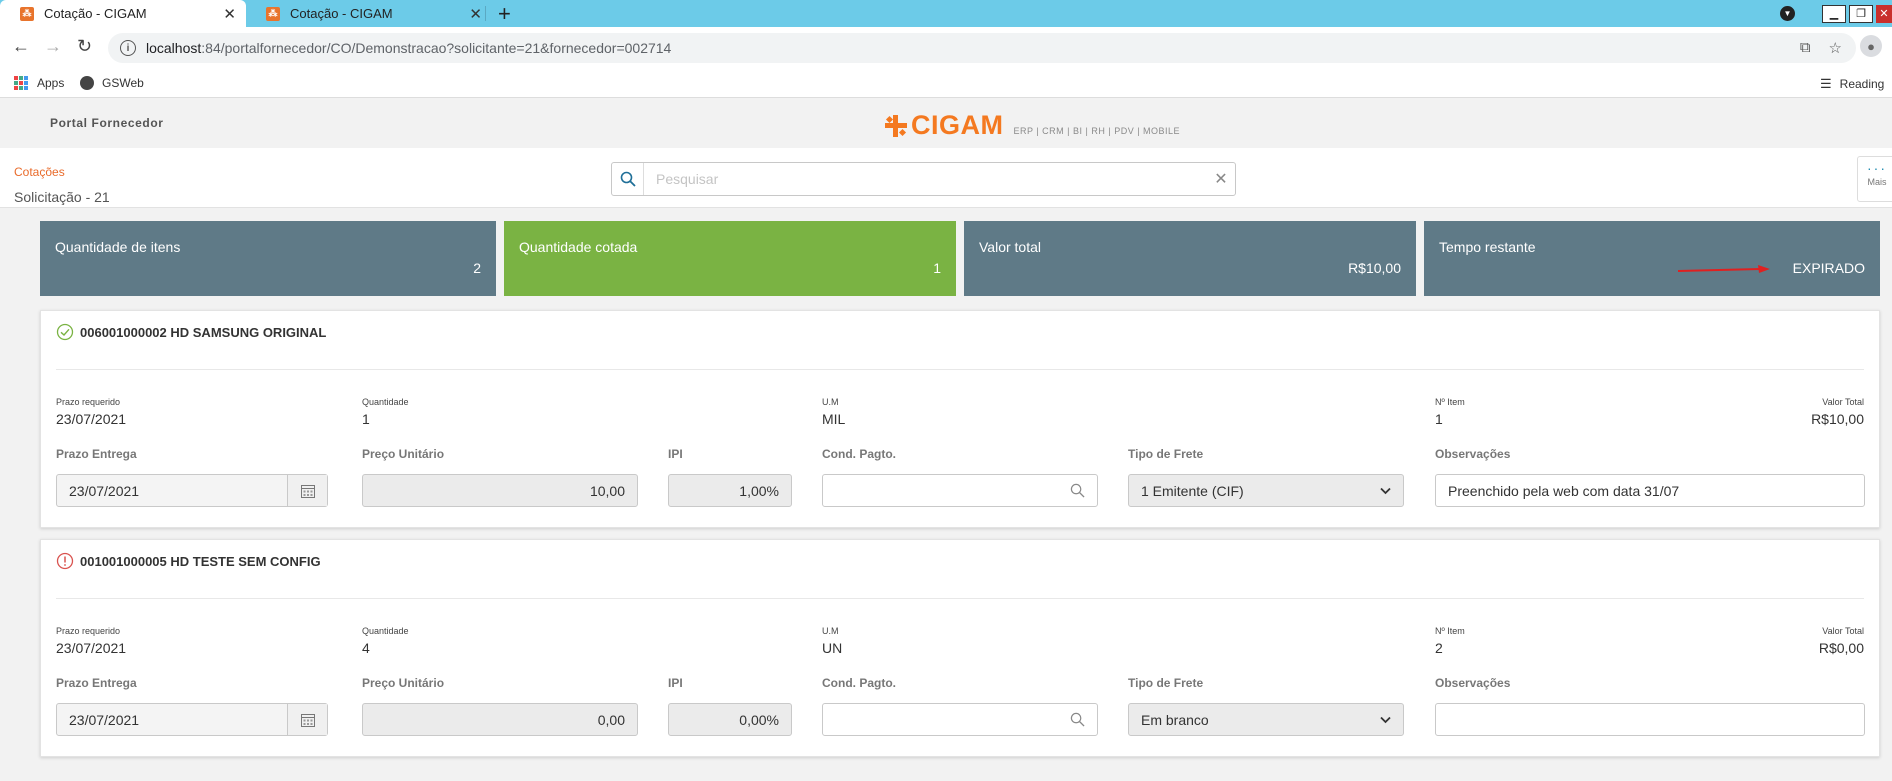 The height and width of the screenshot is (781, 1892). Describe the element at coordinates (1852, 84) in the screenshot. I see `reading-list-button: ☰ Reading` at that location.